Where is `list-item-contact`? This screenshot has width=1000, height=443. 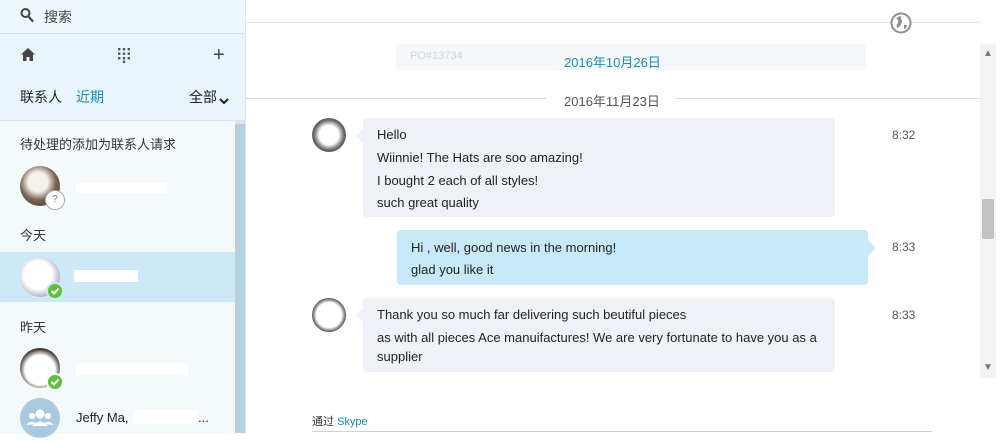 list-item-contact is located at coordinates (117, 368).